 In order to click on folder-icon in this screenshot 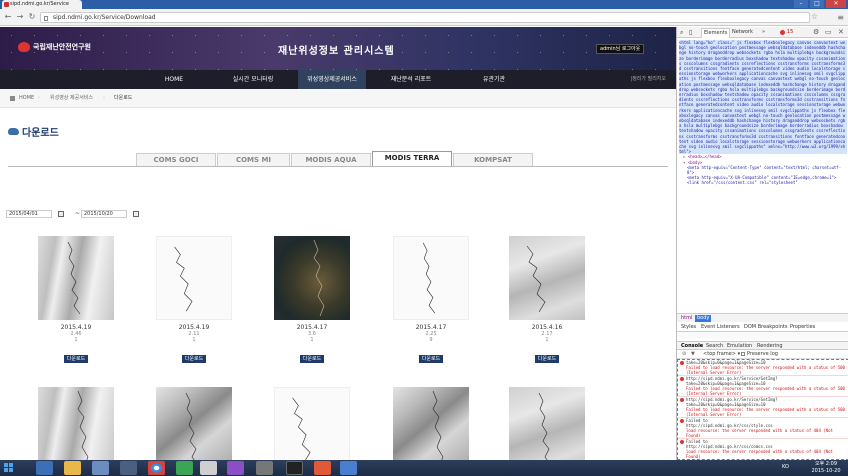, I will do `click(72, 468)`.